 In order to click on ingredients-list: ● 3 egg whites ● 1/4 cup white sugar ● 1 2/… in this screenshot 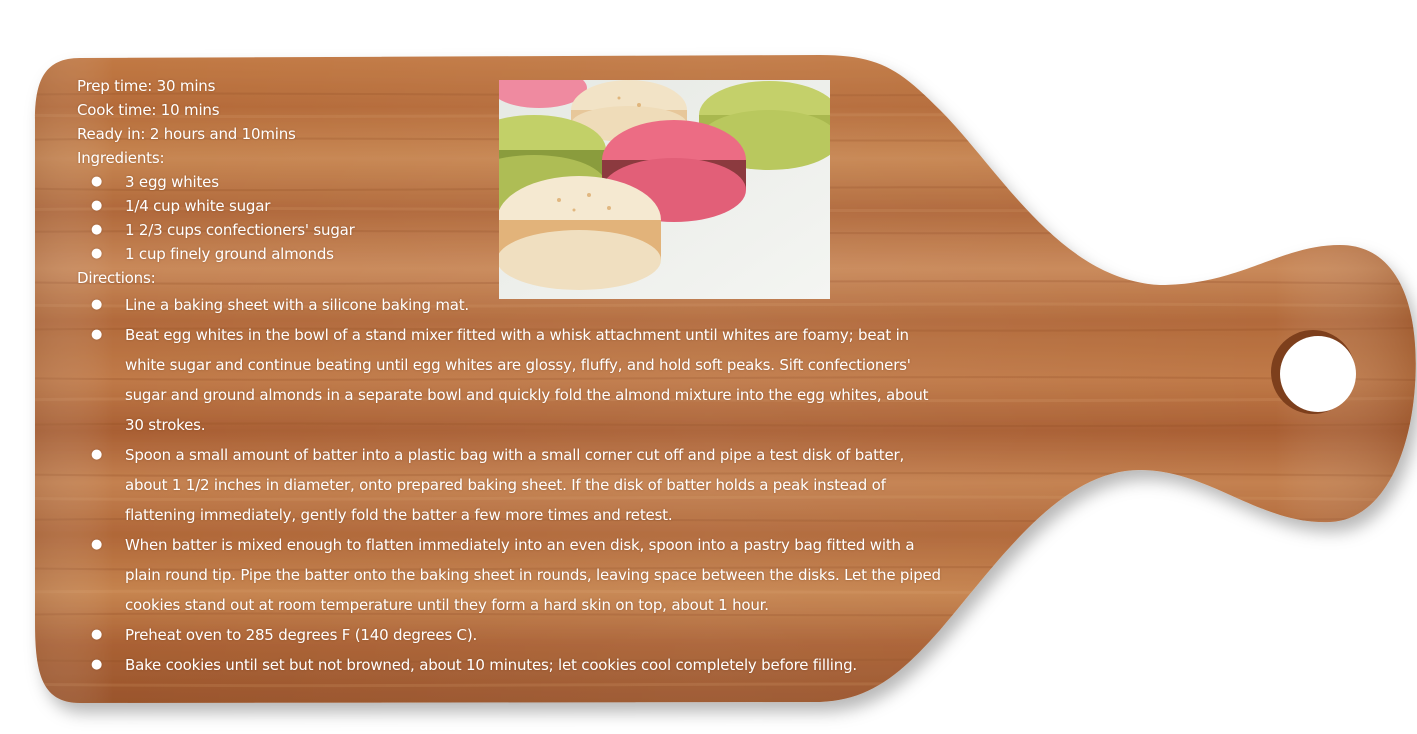, I will do `click(517, 218)`.